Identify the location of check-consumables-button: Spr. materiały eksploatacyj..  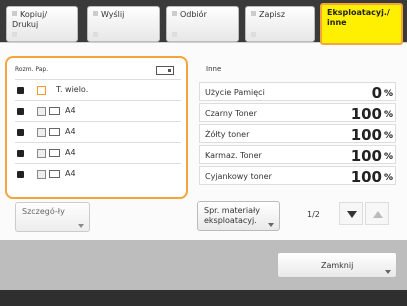
(238, 216).